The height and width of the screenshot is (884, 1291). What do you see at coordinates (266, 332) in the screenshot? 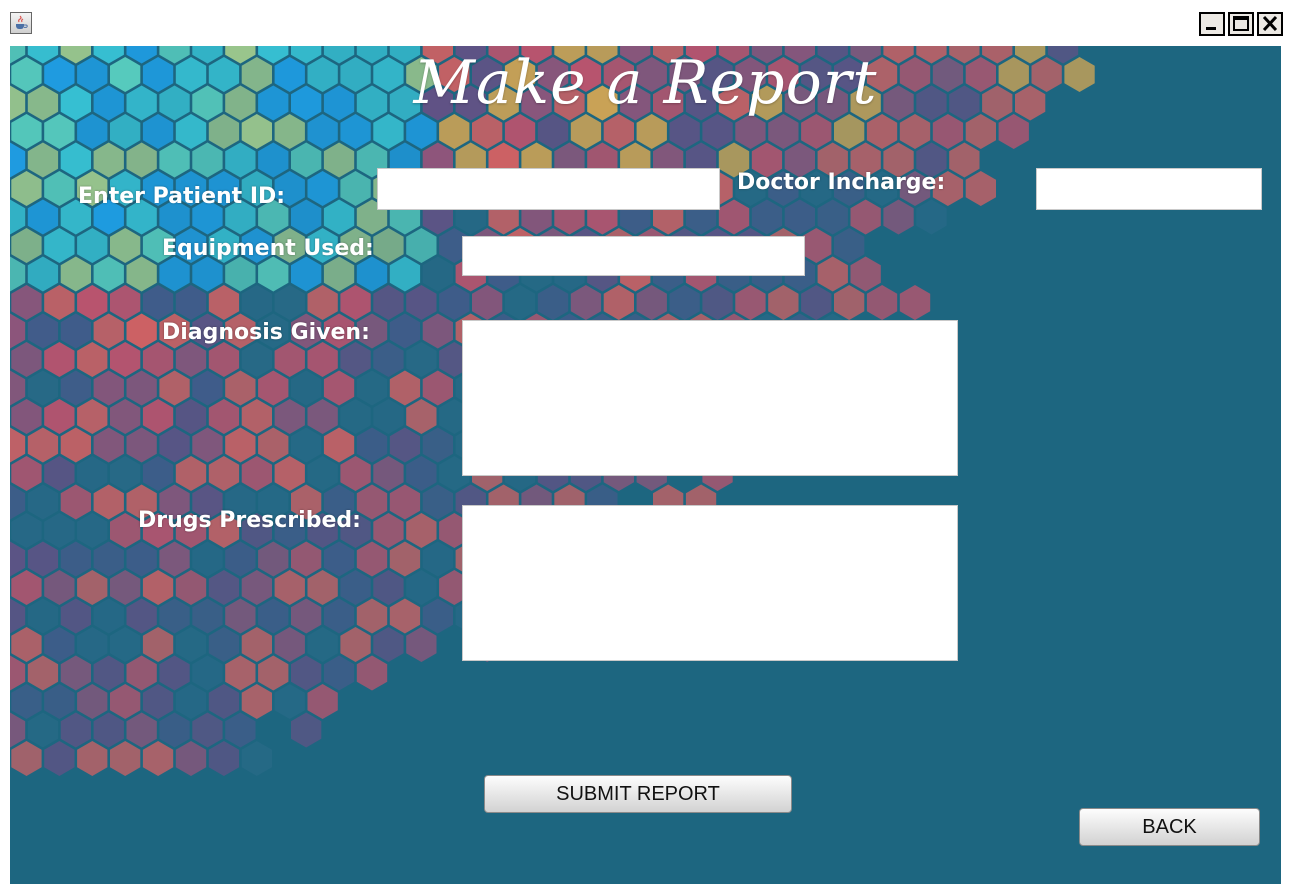
I see `diagnosis-given-label: Diagnosis Given:` at bounding box center [266, 332].